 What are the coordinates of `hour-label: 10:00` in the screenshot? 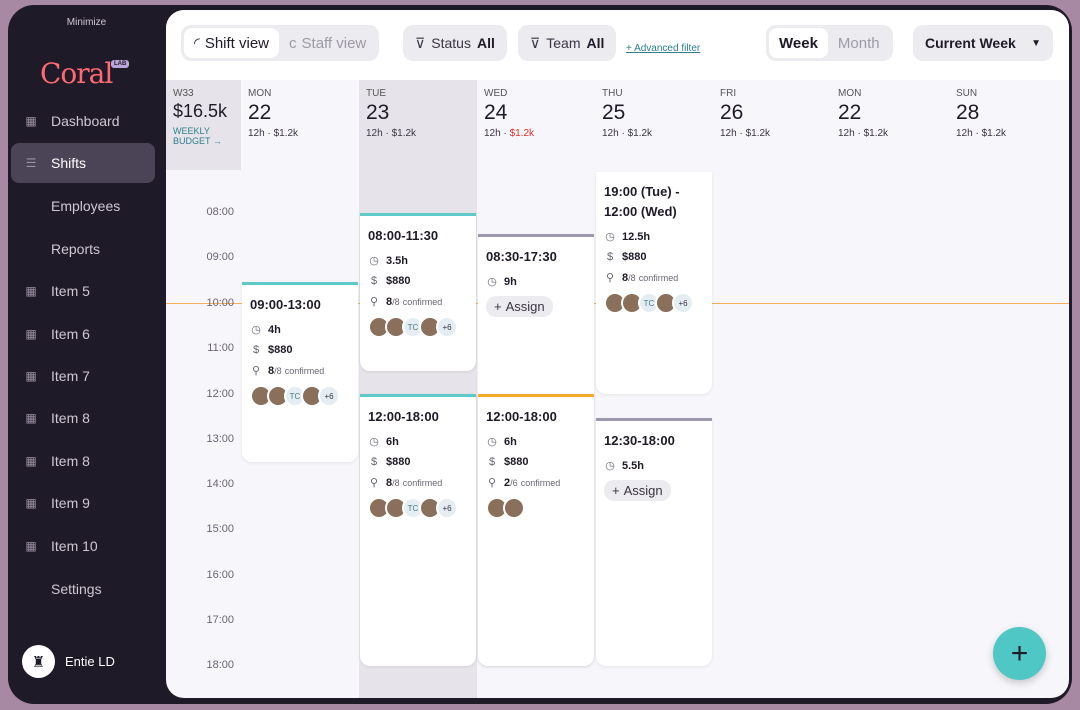 It's located at (220, 303).